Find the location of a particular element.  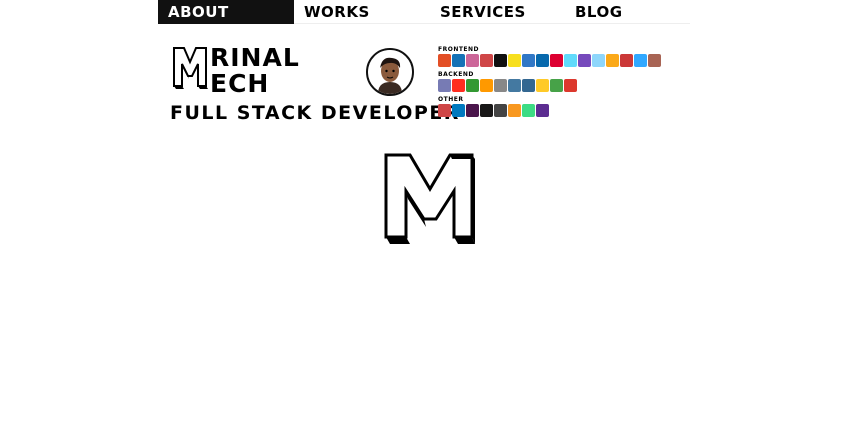

photoshop-icon is located at coordinates (640, 60).